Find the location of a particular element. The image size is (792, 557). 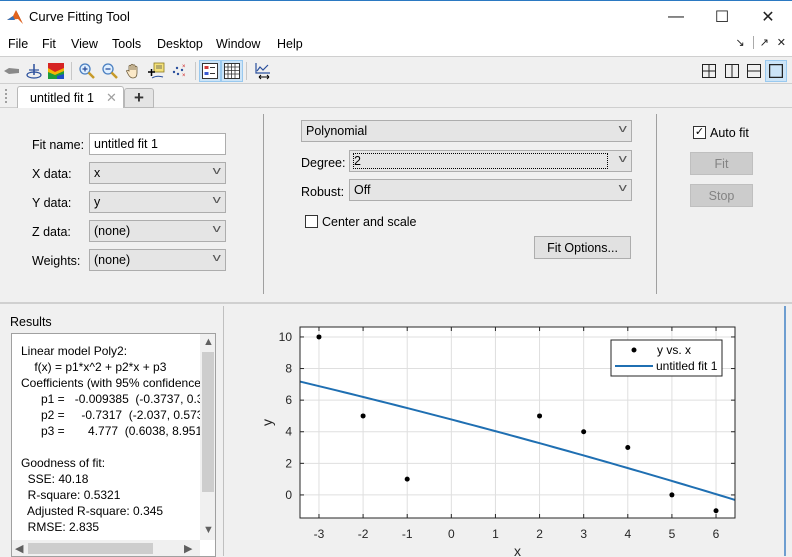

weights-label: Weights: is located at coordinates (56, 261).